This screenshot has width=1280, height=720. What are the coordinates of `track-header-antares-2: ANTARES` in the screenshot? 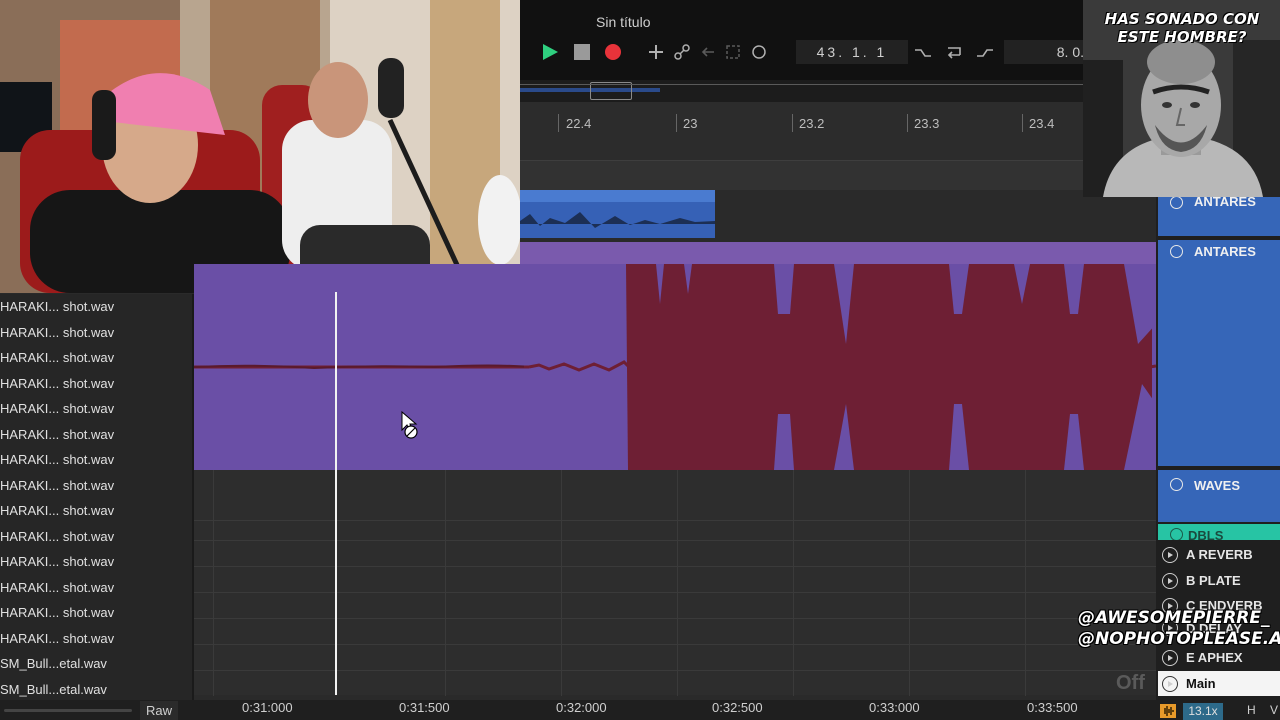 It's located at (1219, 353).